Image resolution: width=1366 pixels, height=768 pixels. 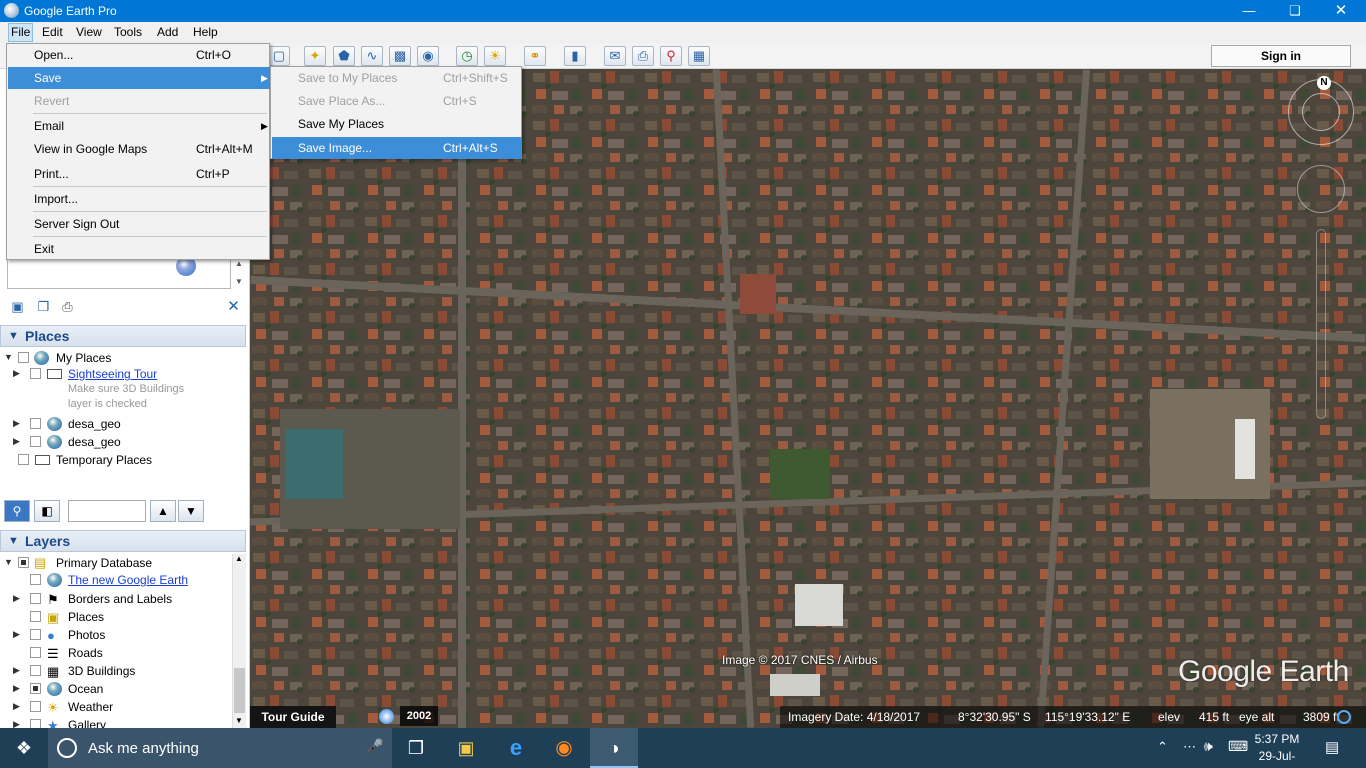 I want to click on arrow-up-icon: ▲, so click(x=163, y=511).